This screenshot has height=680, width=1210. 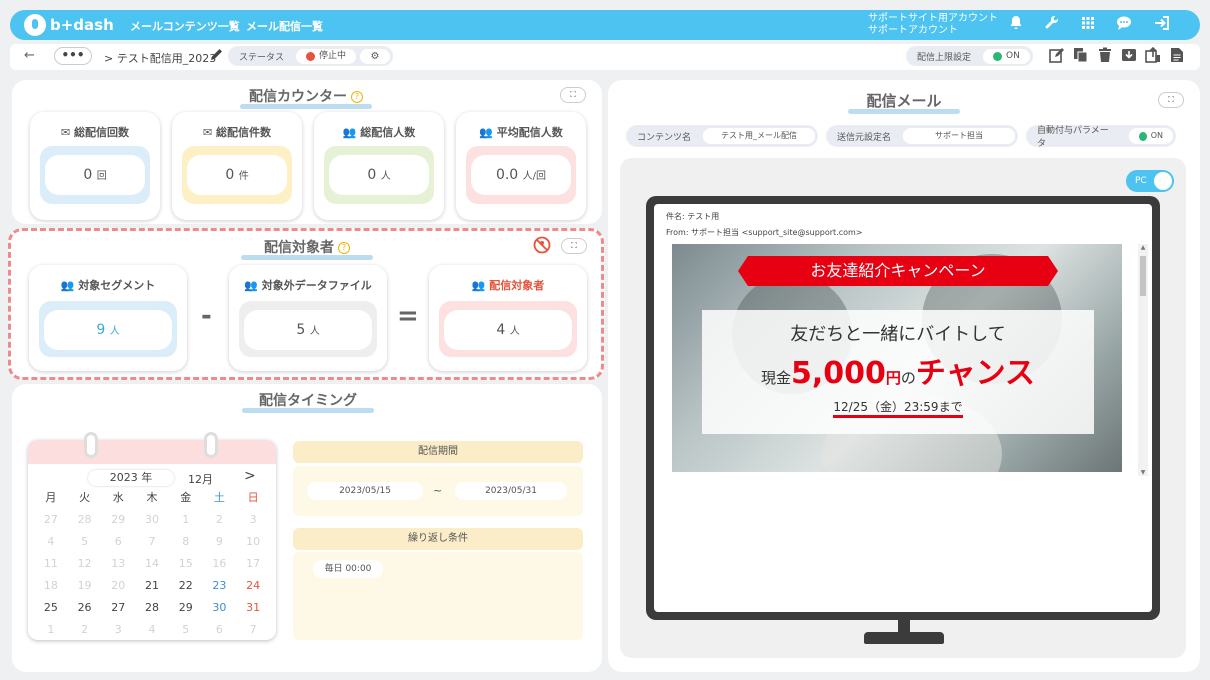 What do you see at coordinates (1143, 472) in the screenshot?
I see `scroll-down-icon: ▼` at bounding box center [1143, 472].